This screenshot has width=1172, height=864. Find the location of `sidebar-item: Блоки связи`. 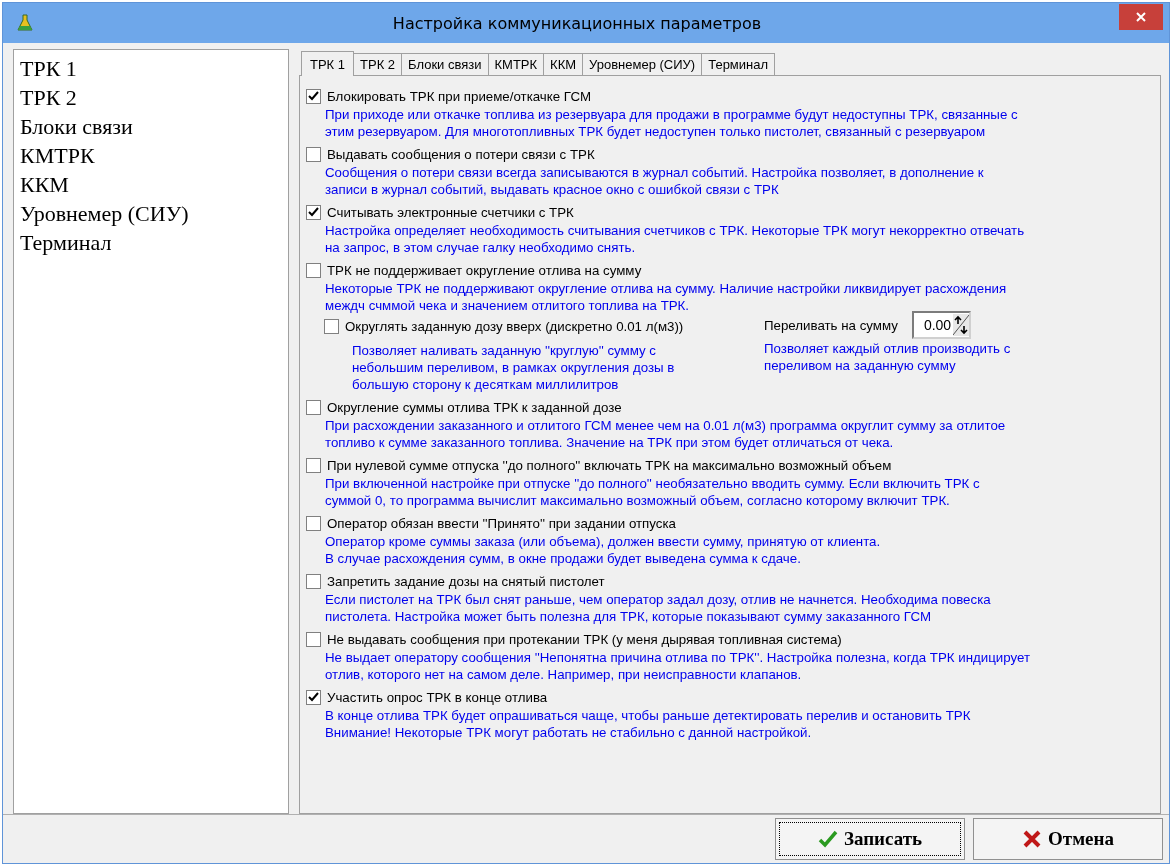

sidebar-item: Блоки связи is located at coordinates (151, 126).